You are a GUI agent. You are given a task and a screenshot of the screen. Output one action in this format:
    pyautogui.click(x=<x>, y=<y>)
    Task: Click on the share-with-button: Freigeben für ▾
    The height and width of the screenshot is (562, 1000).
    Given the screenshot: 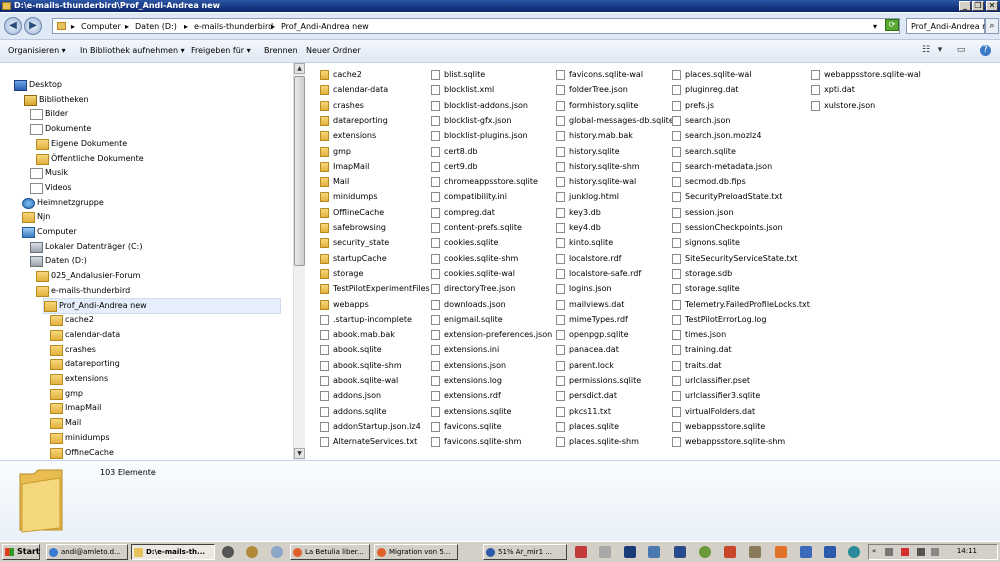 What is the action you would take?
    pyautogui.click(x=221, y=50)
    